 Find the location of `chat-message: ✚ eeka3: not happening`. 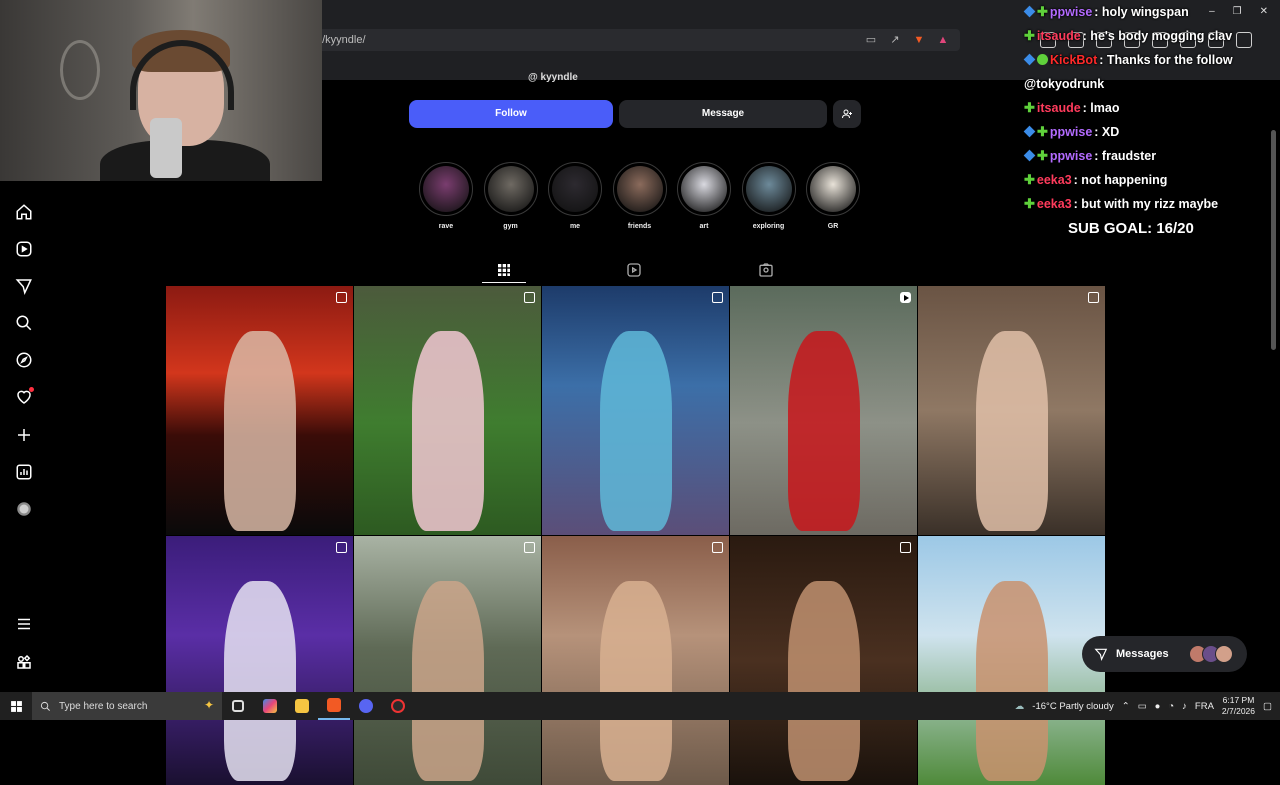

chat-message: ✚ eeka3: not happening is located at coordinates (1149, 180).